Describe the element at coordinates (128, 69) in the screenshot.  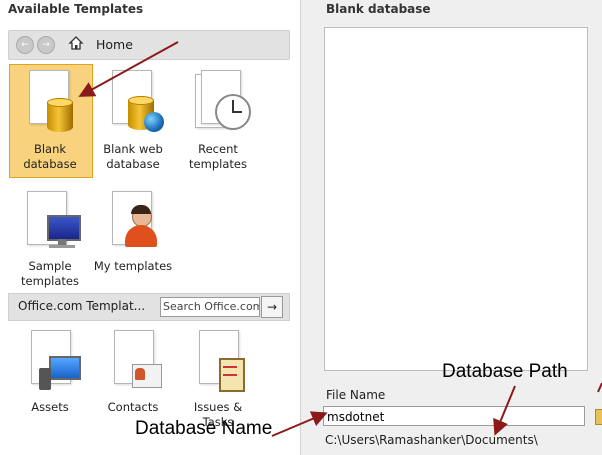
I see `arrow-to-blank-database` at that location.